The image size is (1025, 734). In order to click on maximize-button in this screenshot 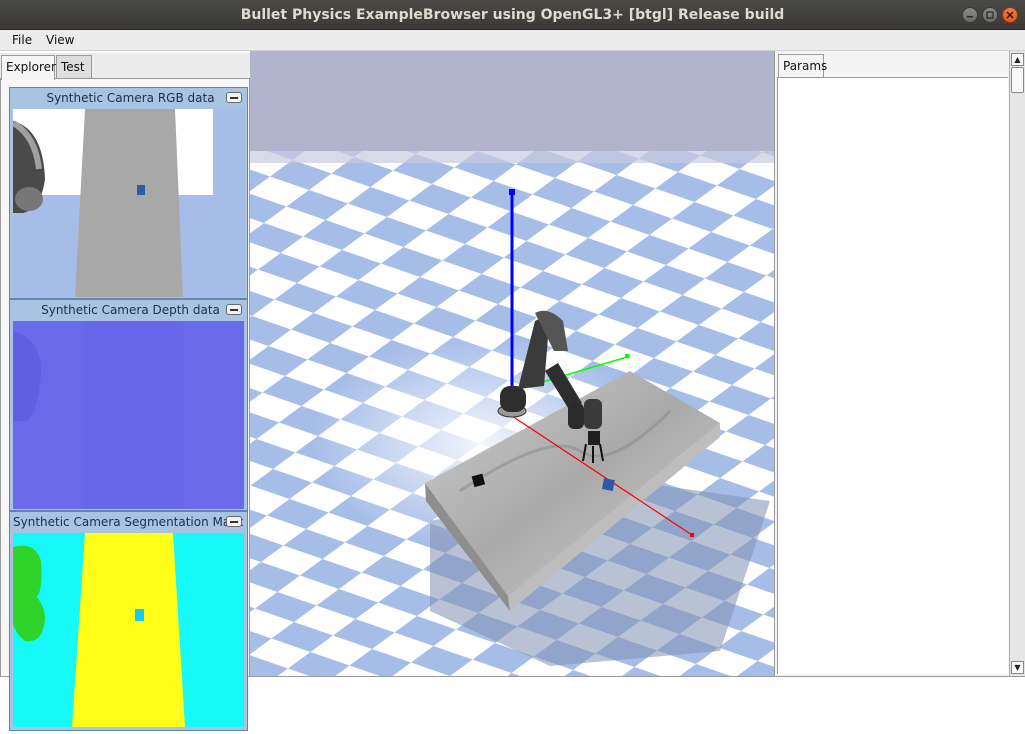, I will do `click(990, 15)`.